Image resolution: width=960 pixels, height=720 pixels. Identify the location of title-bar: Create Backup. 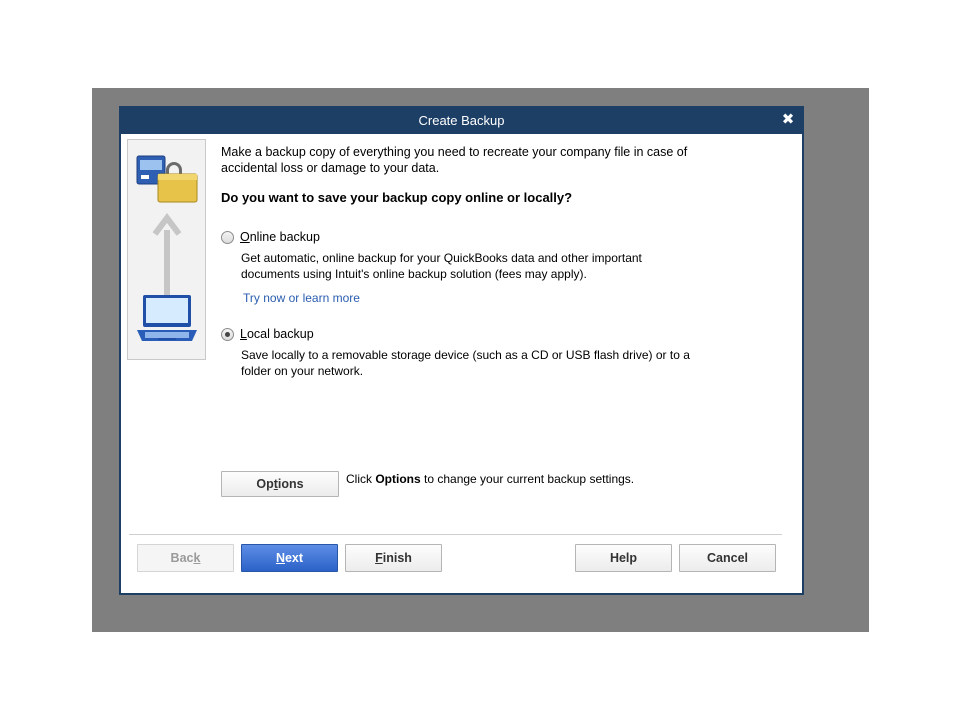
(461, 120).